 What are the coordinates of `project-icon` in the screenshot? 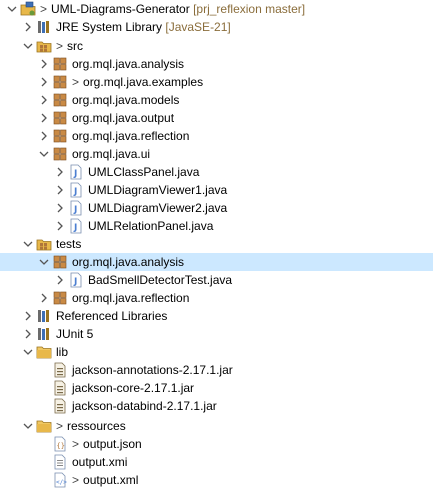 It's located at (28, 9).